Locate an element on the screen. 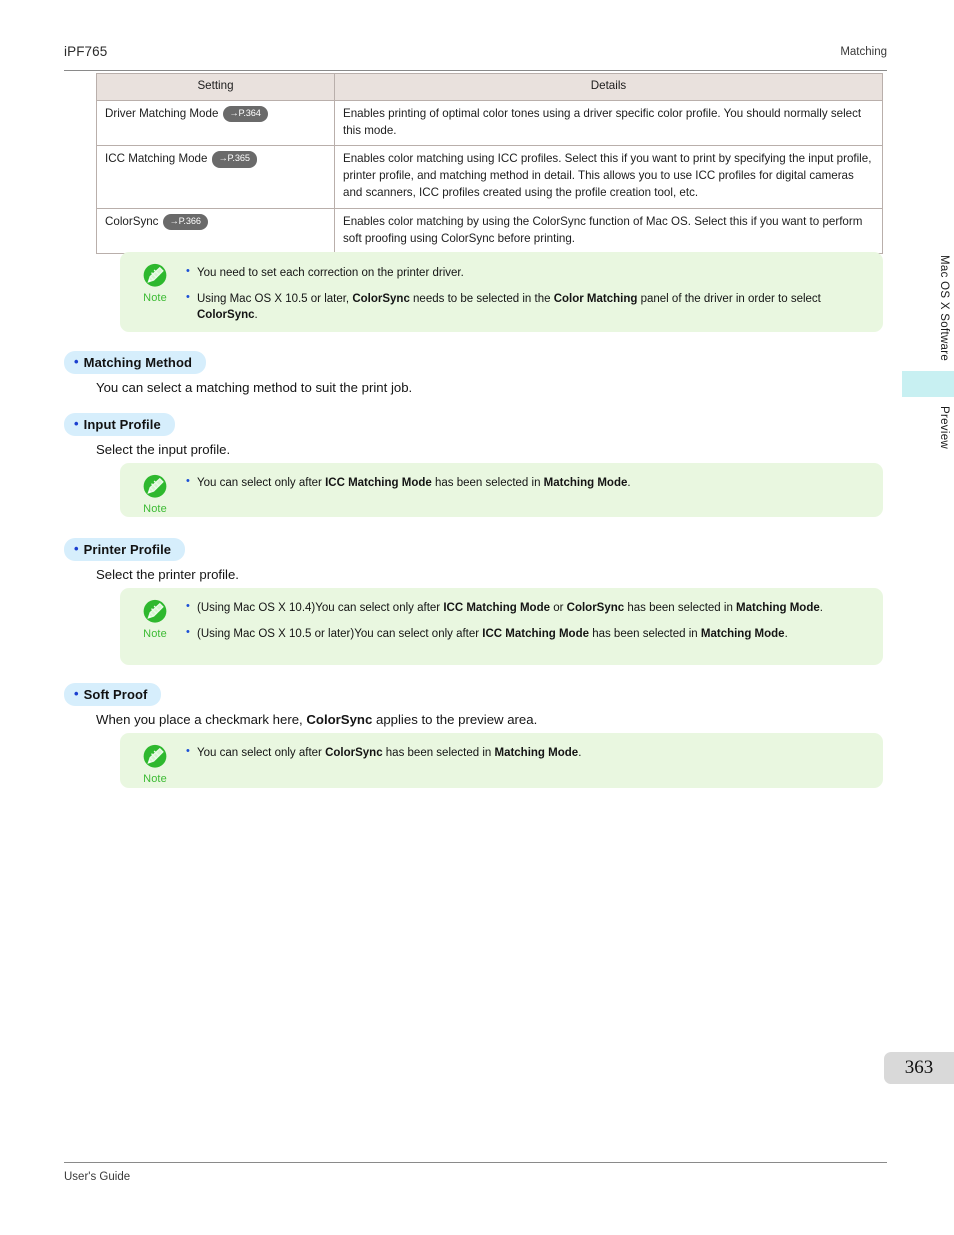 The height and width of the screenshot is (1235, 954). section-heading: • Soft Proof is located at coordinates (113, 694).